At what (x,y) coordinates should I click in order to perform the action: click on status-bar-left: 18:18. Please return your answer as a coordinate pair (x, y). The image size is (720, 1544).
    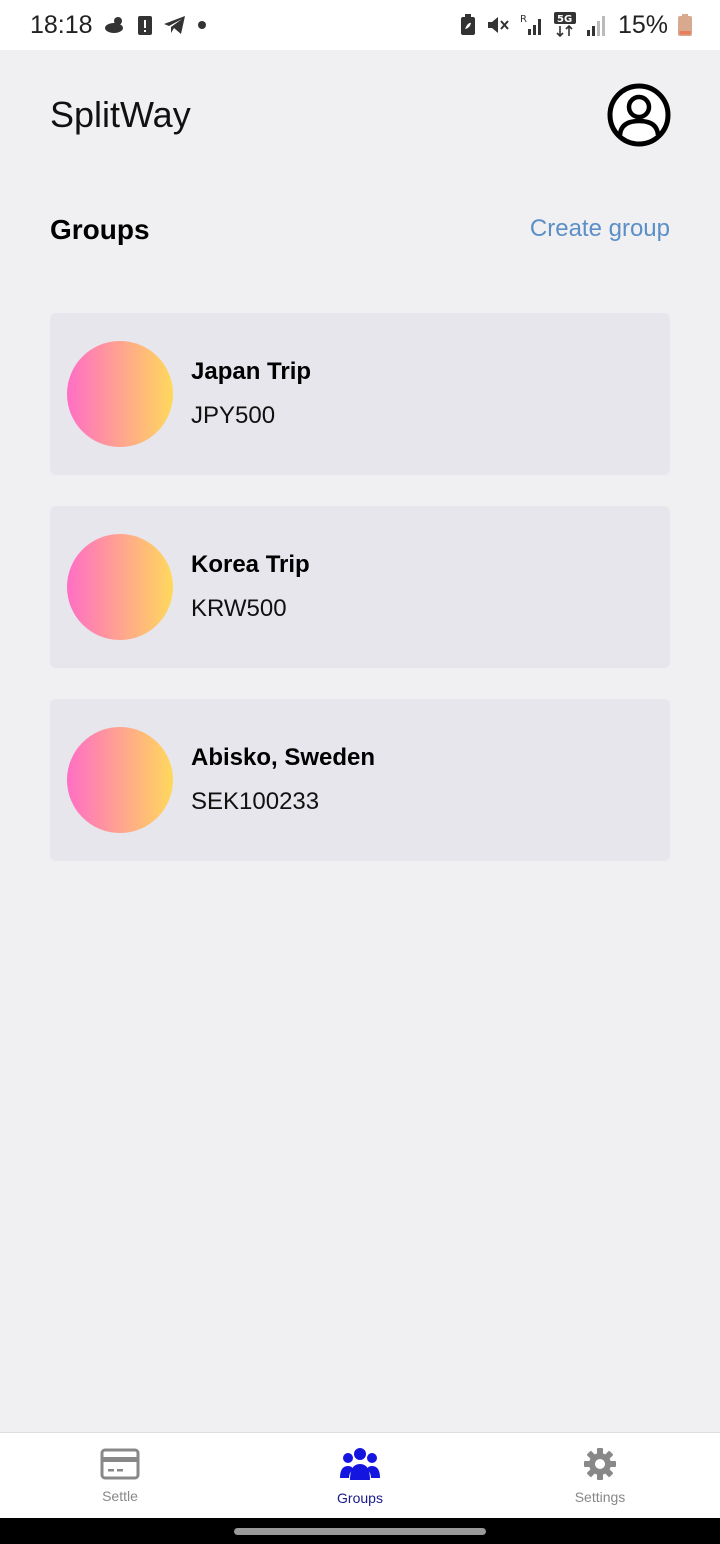
    Looking at the image, I should click on (118, 25).